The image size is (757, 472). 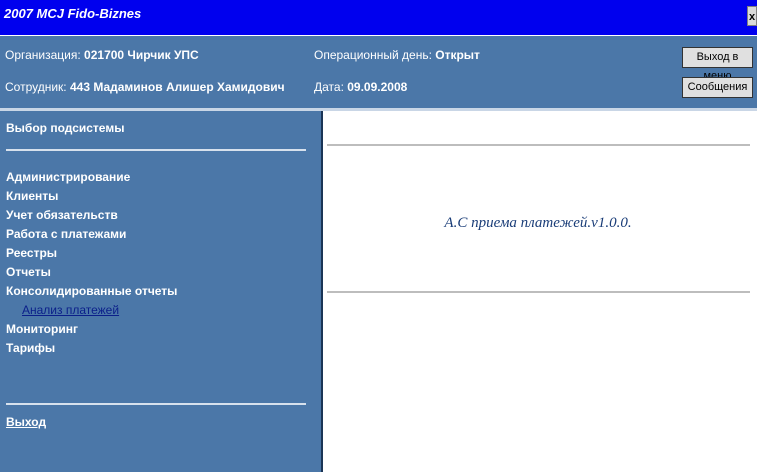 What do you see at coordinates (538, 145) in the screenshot?
I see `content-divider-top` at bounding box center [538, 145].